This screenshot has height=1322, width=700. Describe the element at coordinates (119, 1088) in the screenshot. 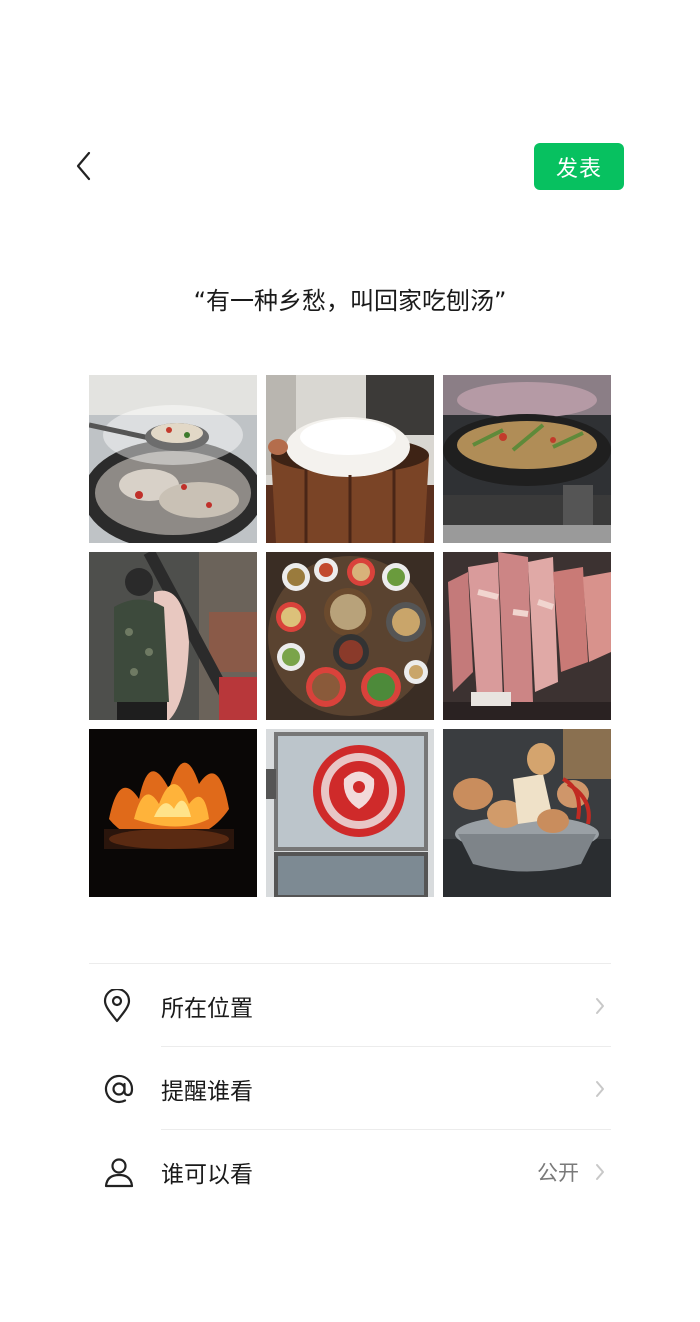

I see `at-sign-icon` at that location.